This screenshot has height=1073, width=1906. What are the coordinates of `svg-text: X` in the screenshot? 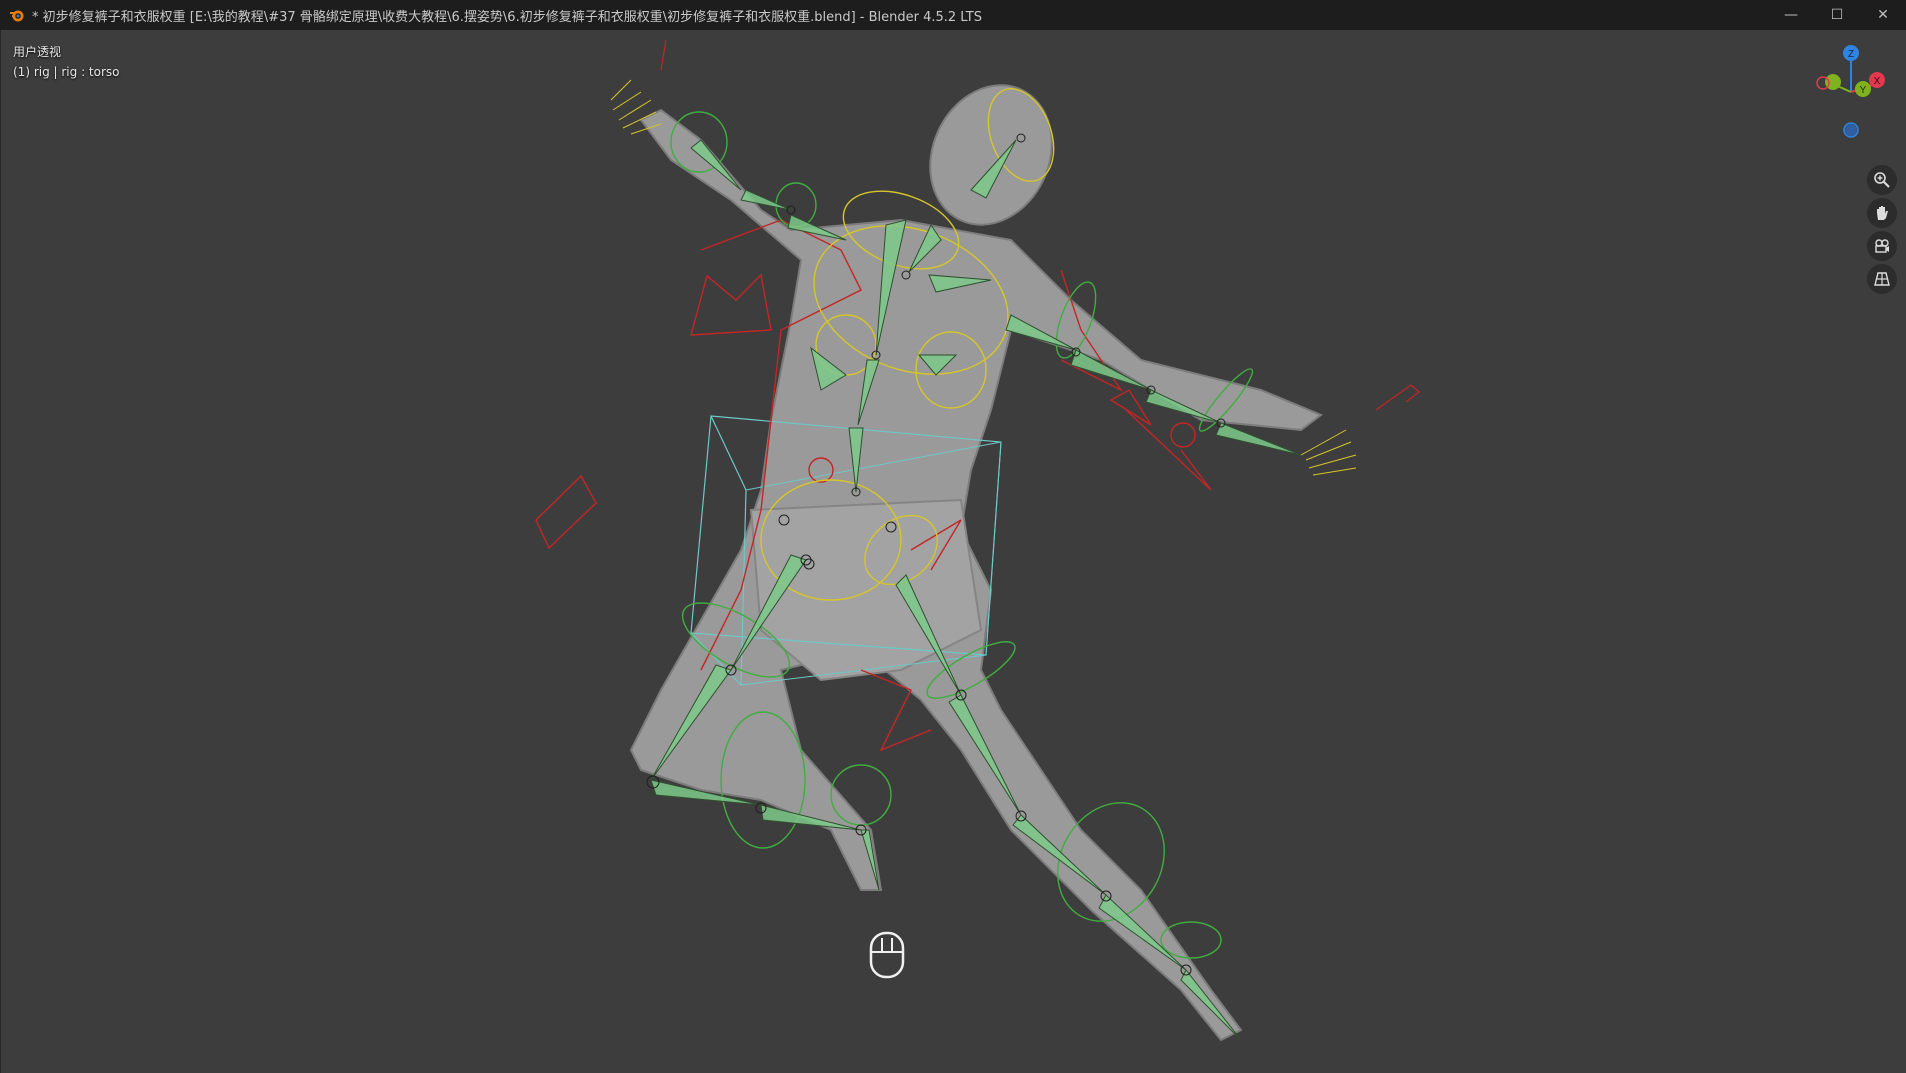 It's located at (1877, 81).